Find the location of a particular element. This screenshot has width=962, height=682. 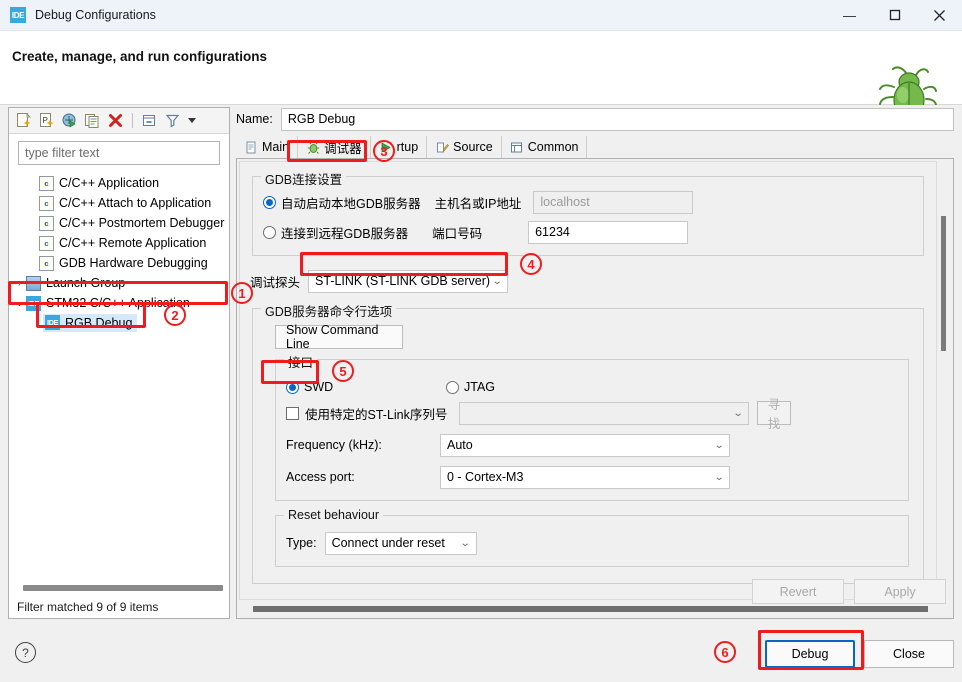

jtag-option: JTAG is located at coordinates (470, 387).